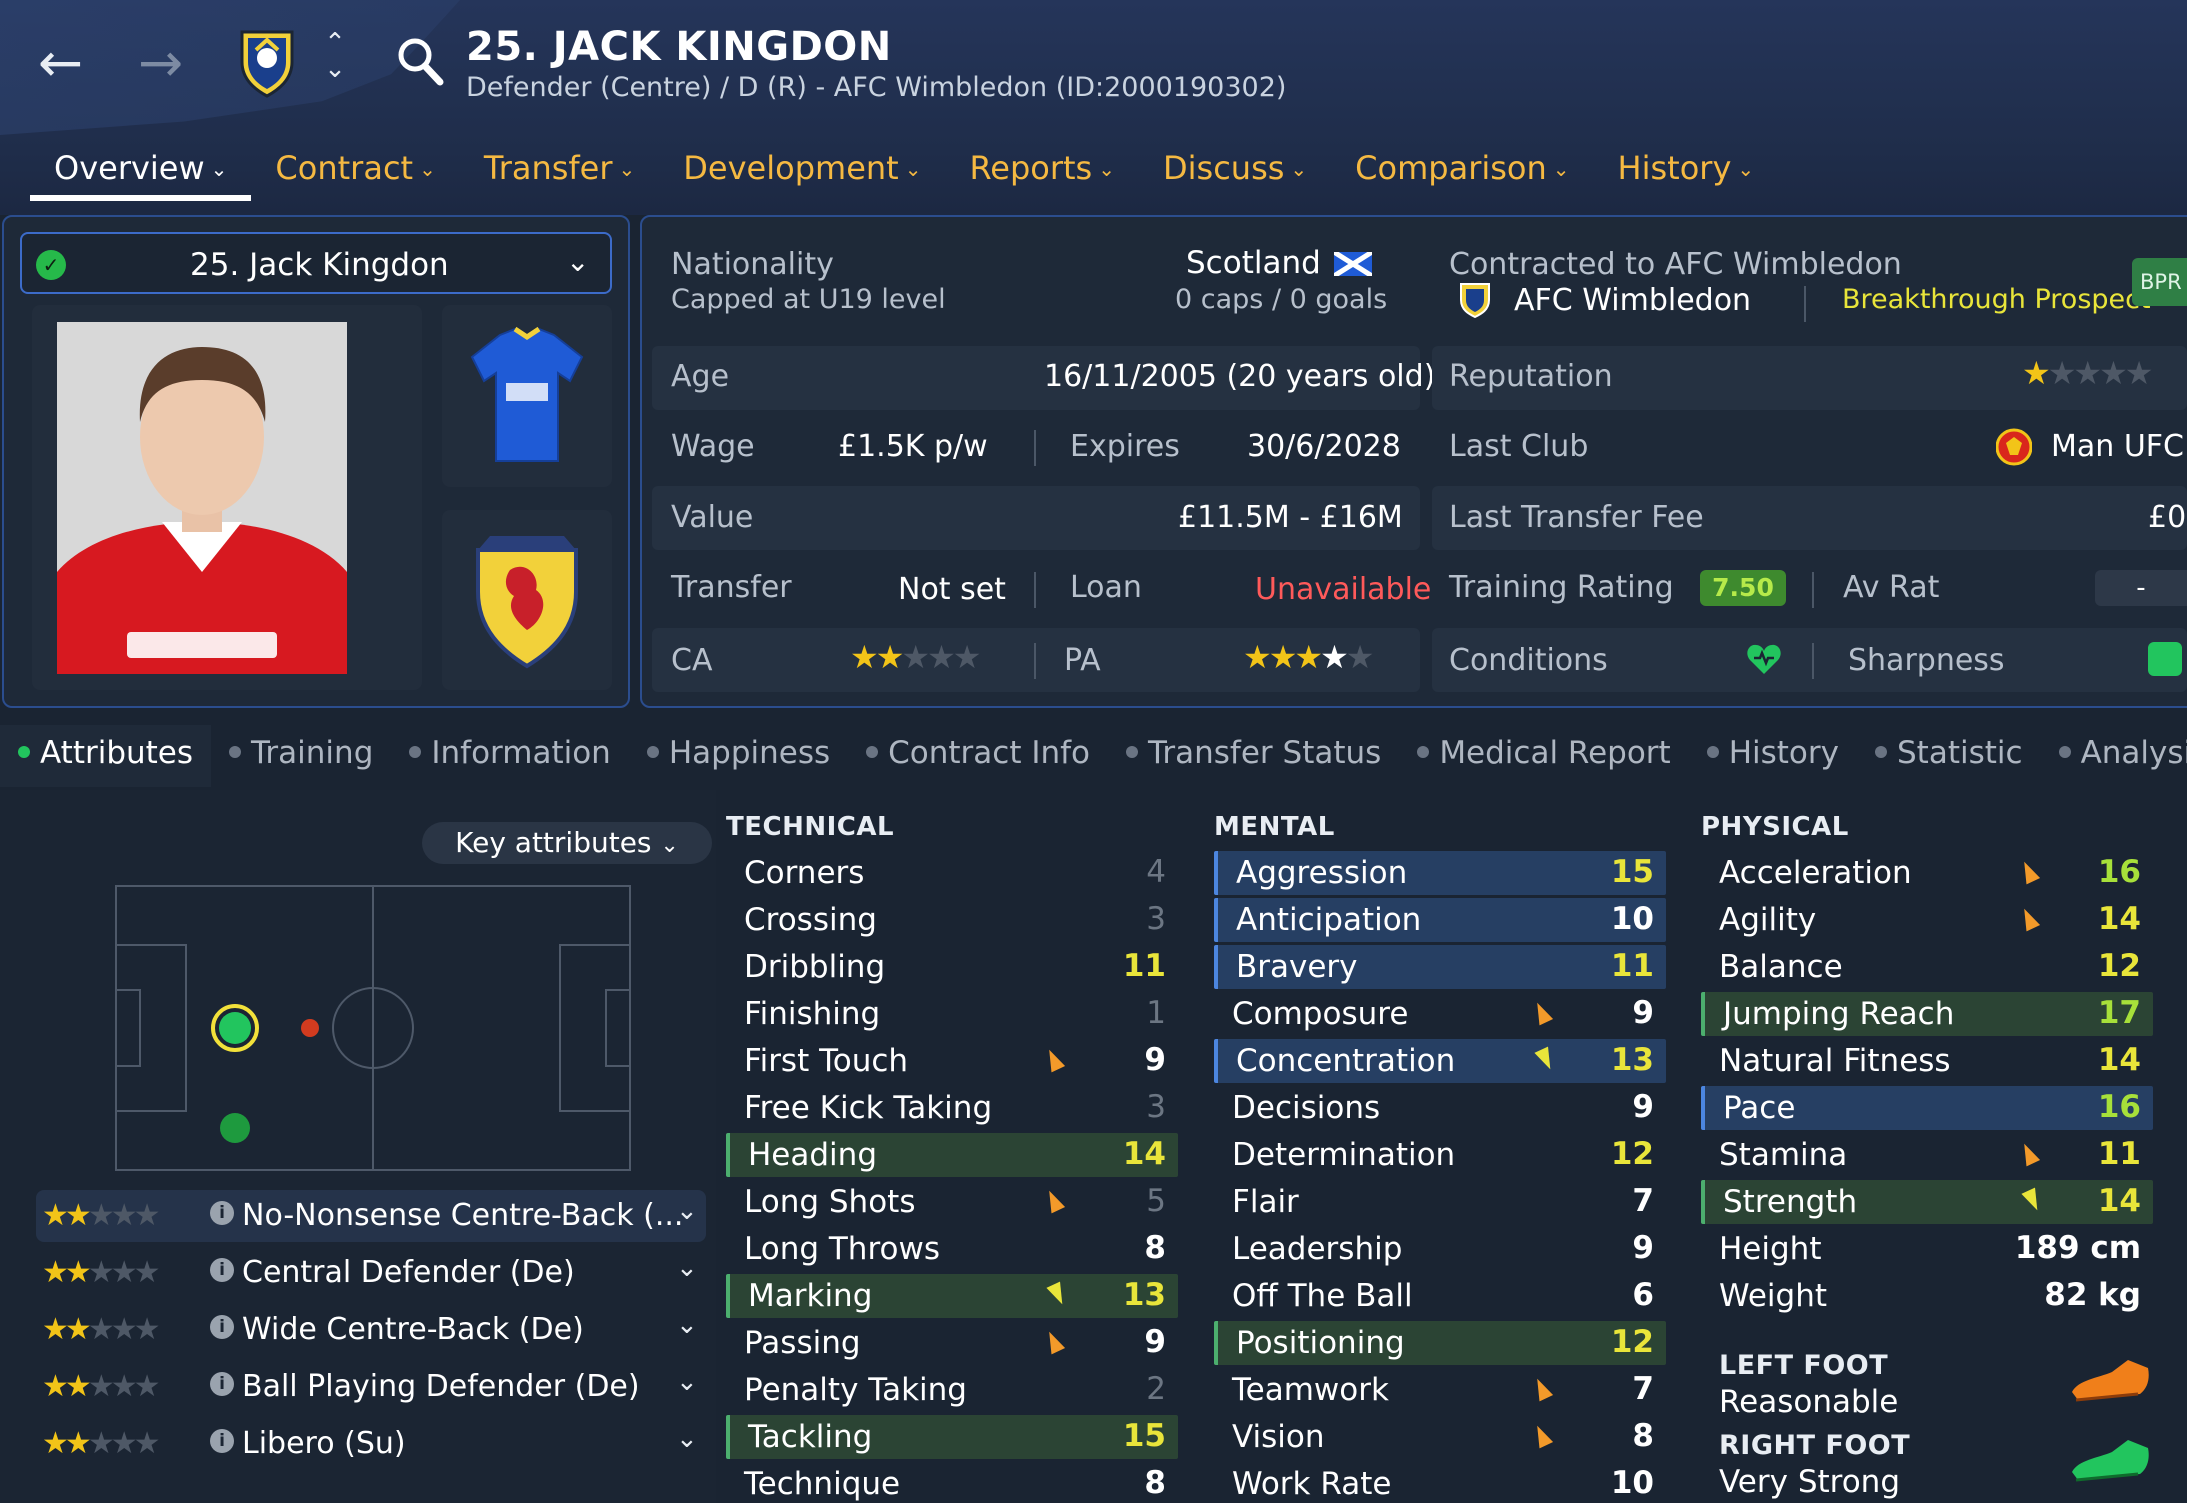 This screenshot has width=2187, height=1503. Describe the element at coordinates (1440, 873) in the screenshot. I see `attribute-row: Aggression 15` at that location.